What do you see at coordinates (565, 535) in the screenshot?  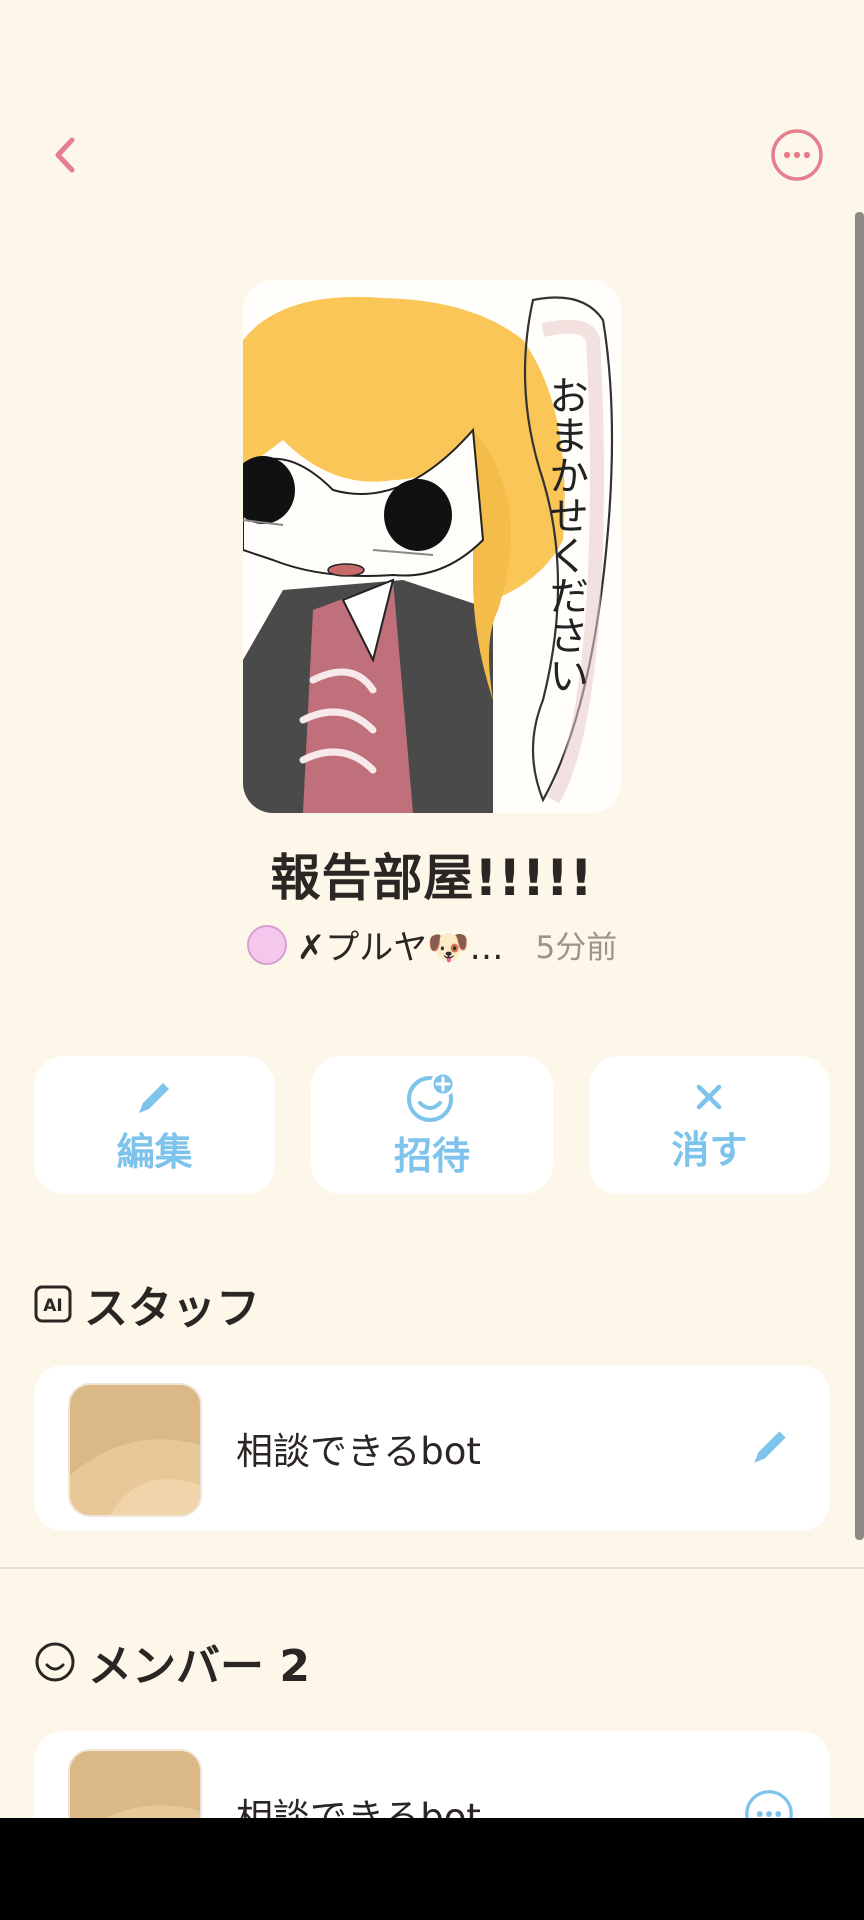 I see `cover-text: おまかせください` at bounding box center [565, 535].